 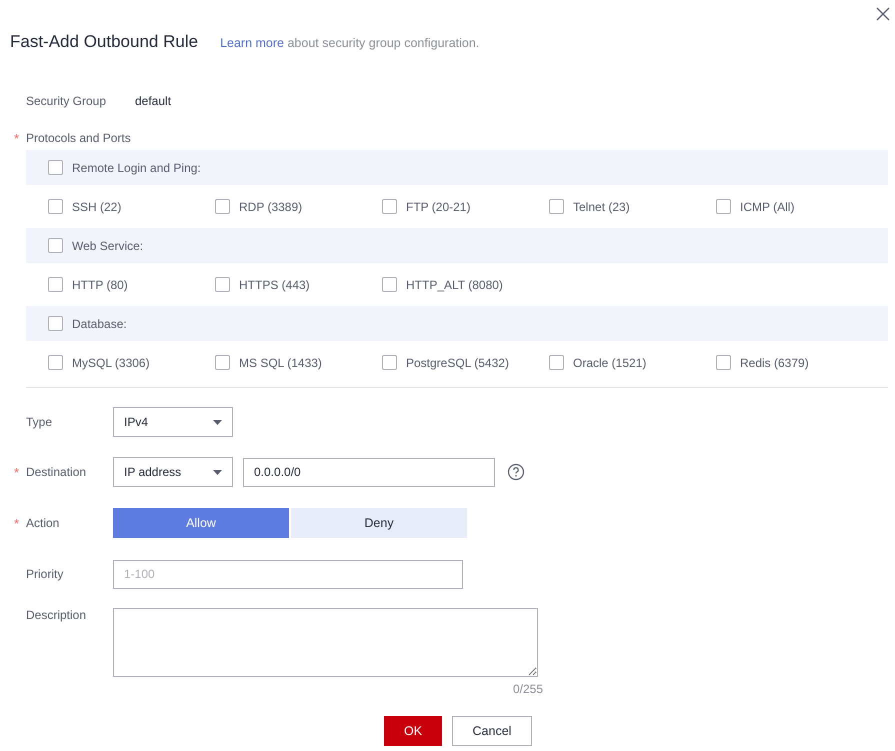 What do you see at coordinates (252, 43) in the screenshot?
I see `learn-more-link: Learn more` at bounding box center [252, 43].